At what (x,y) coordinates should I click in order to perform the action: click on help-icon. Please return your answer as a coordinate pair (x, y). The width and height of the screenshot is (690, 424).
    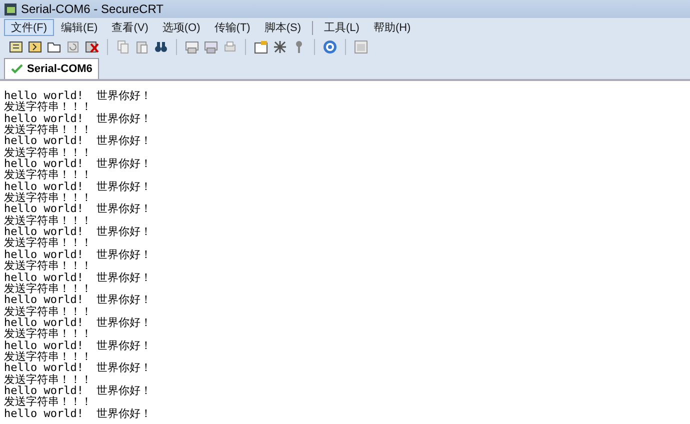
    Looking at the image, I should click on (330, 47).